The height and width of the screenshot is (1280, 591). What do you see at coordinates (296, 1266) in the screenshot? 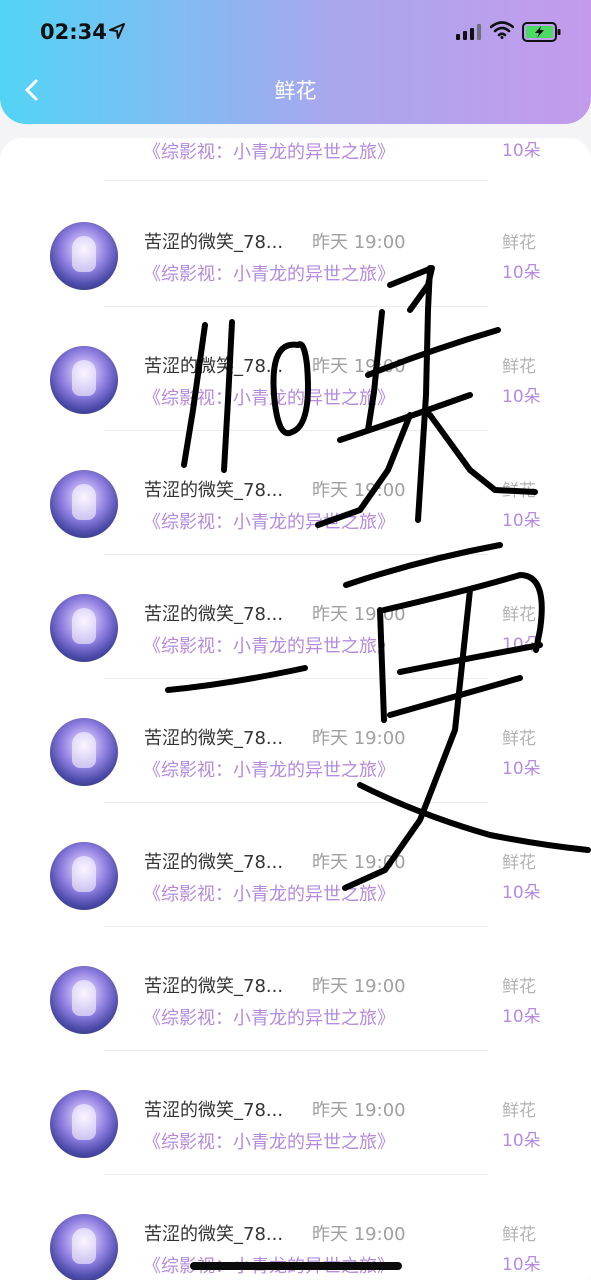
I see `home-indicator` at bounding box center [296, 1266].